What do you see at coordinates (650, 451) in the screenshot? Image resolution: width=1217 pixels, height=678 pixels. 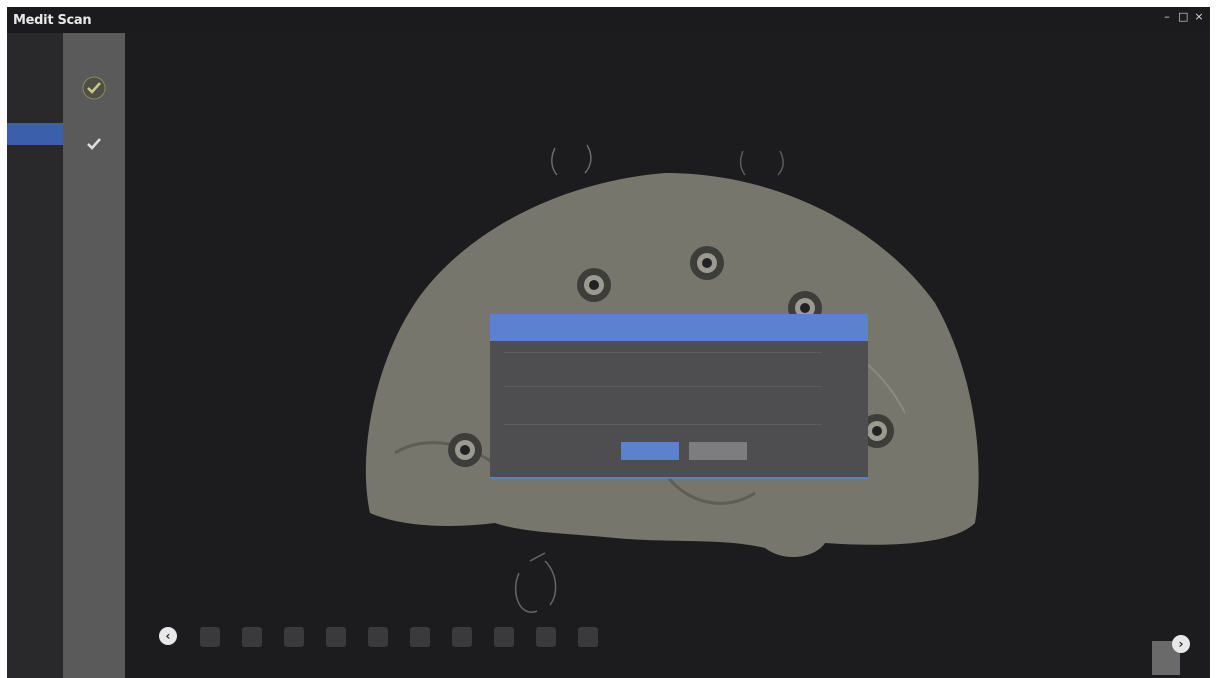 I see `ok-button` at bounding box center [650, 451].